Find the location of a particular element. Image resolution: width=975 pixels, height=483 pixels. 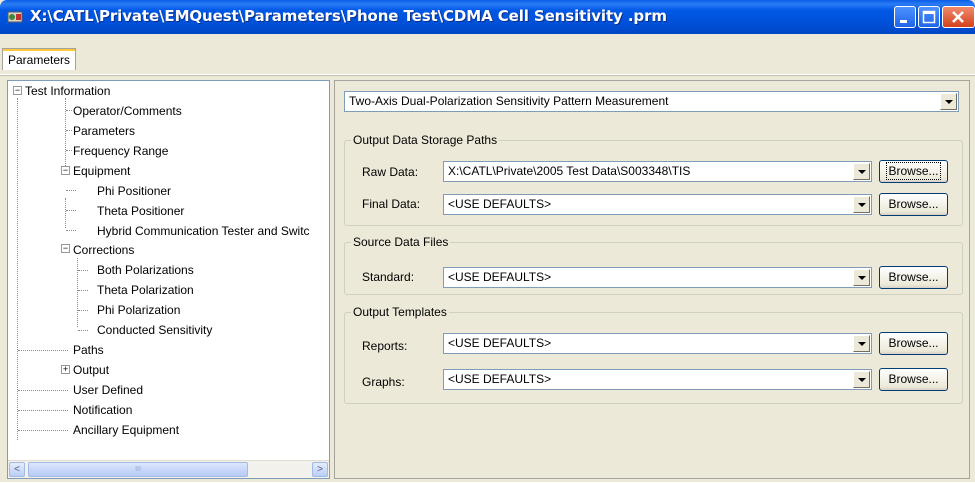

standard-label: Standard: is located at coordinates (388, 277).